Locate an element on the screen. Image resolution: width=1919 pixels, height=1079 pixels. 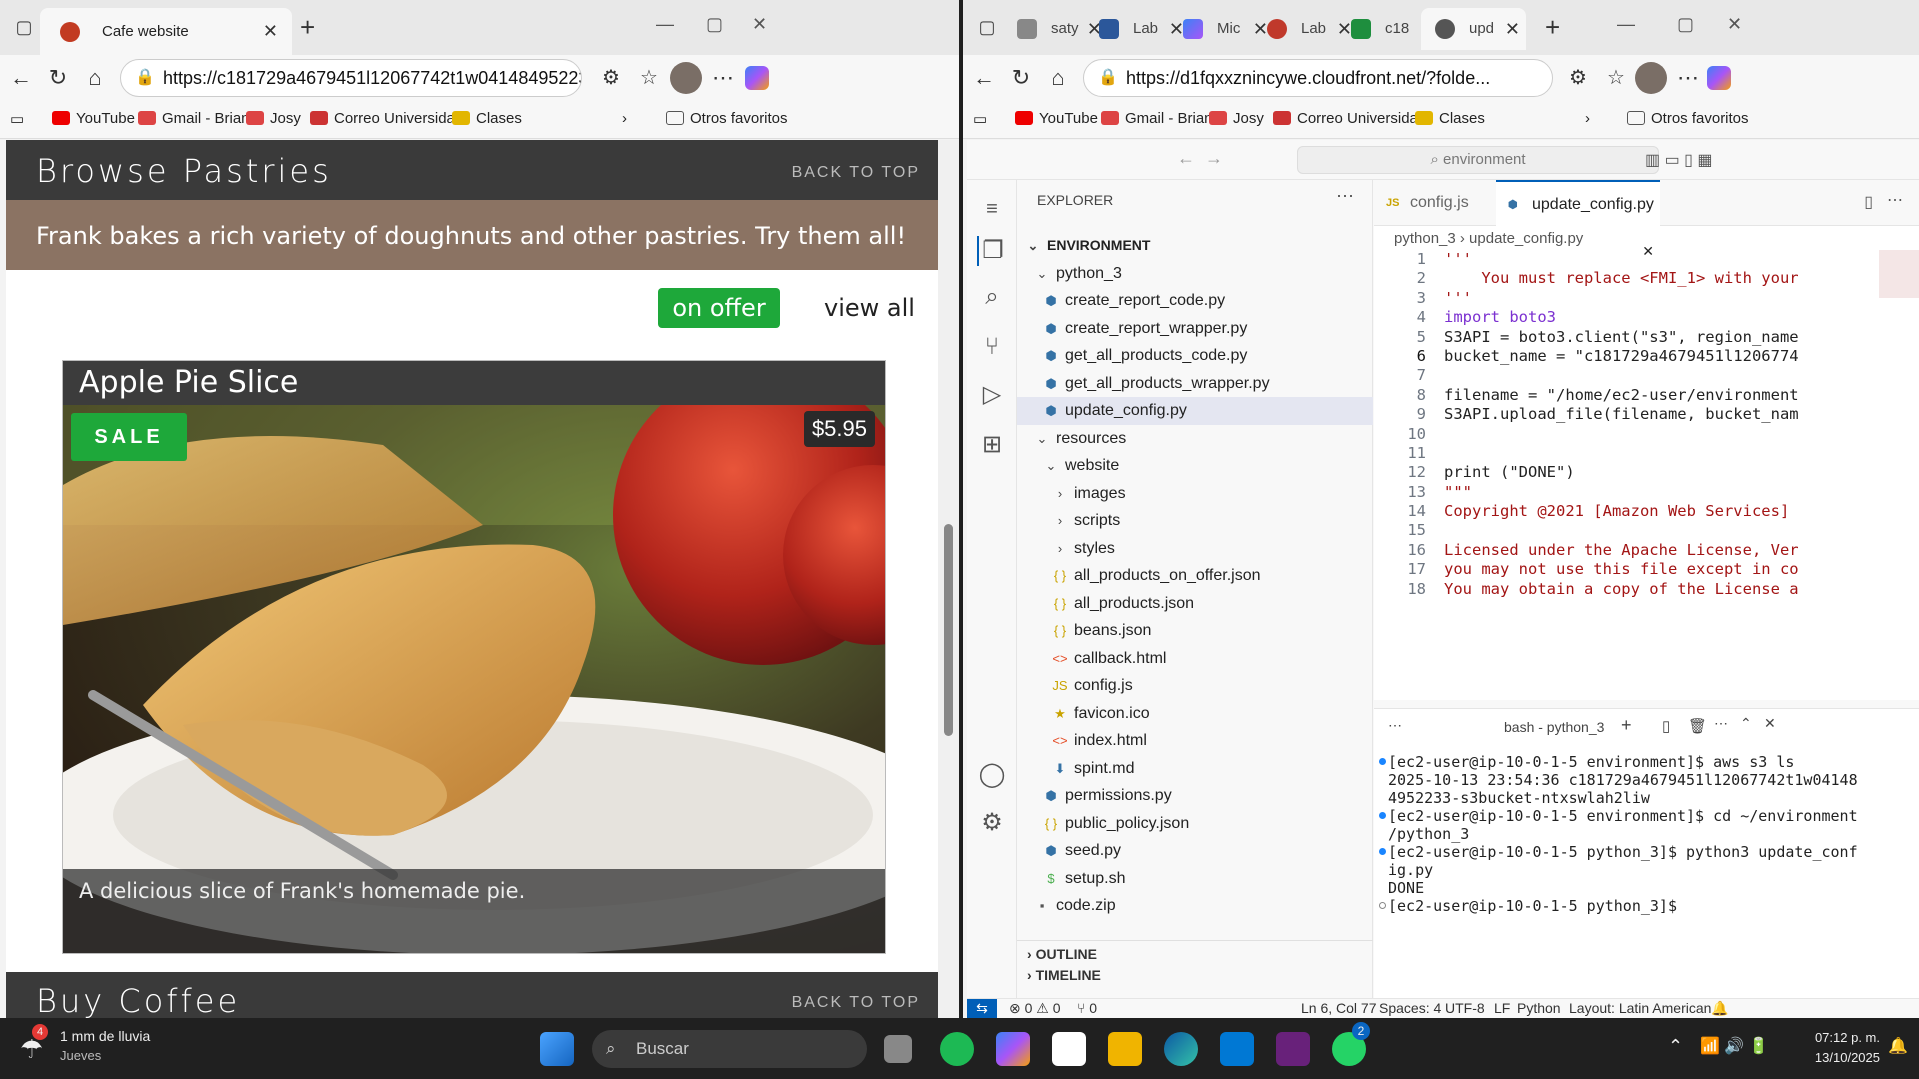
visual-studio-icon is located at coordinates (1293, 1049).